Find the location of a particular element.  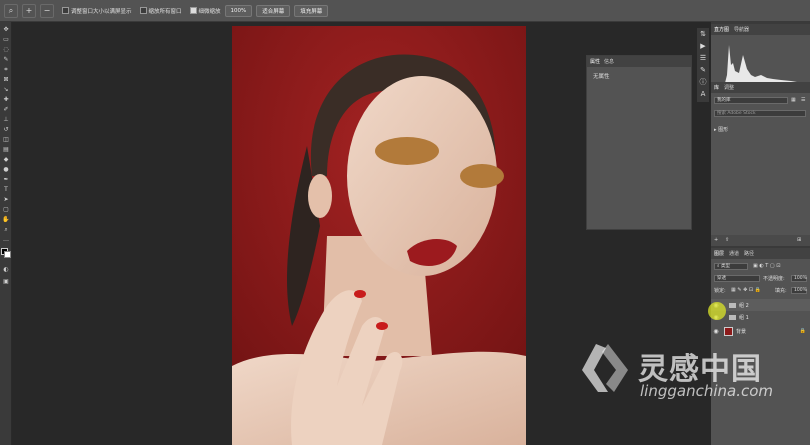

adjustments-panel-icon: ☰ is located at coordinates (703, 58).